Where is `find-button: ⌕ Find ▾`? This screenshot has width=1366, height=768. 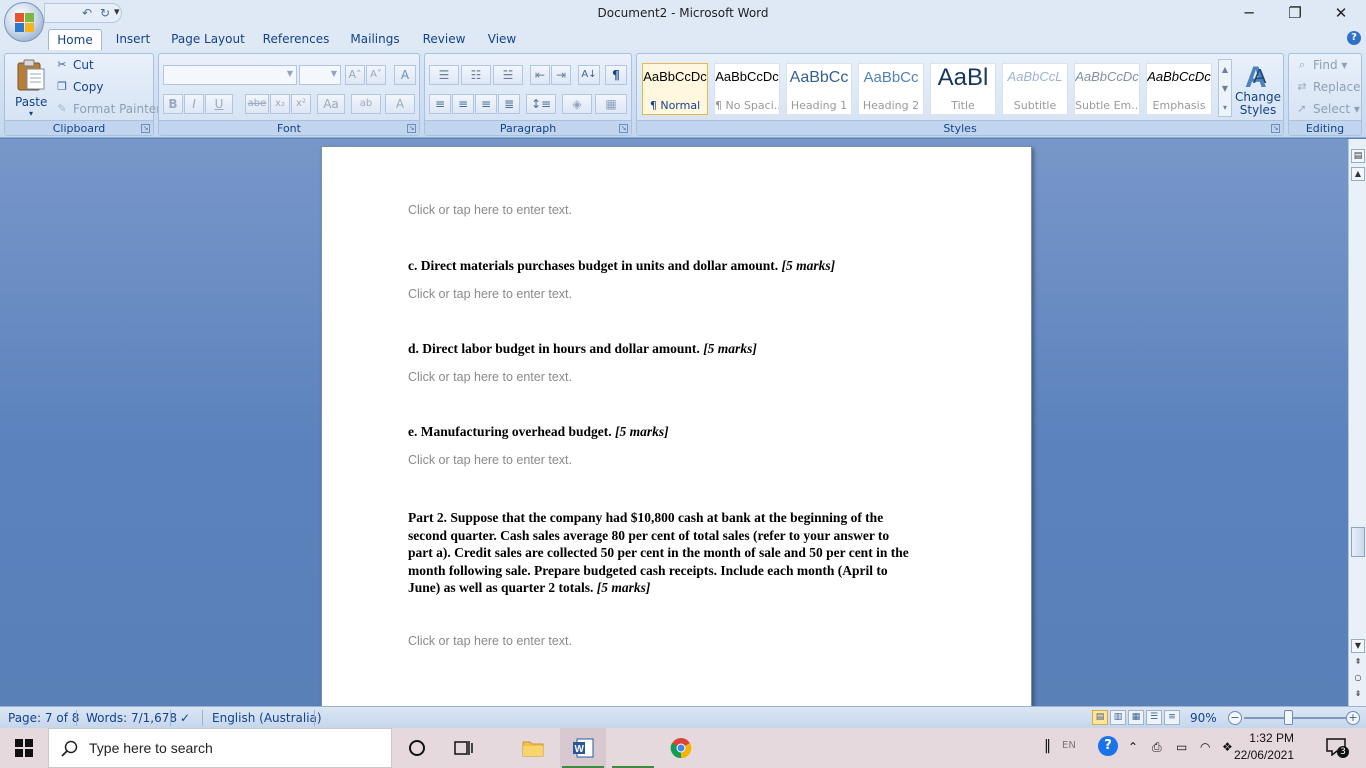 find-button: ⌕ Find ▾ is located at coordinates (1321, 65).